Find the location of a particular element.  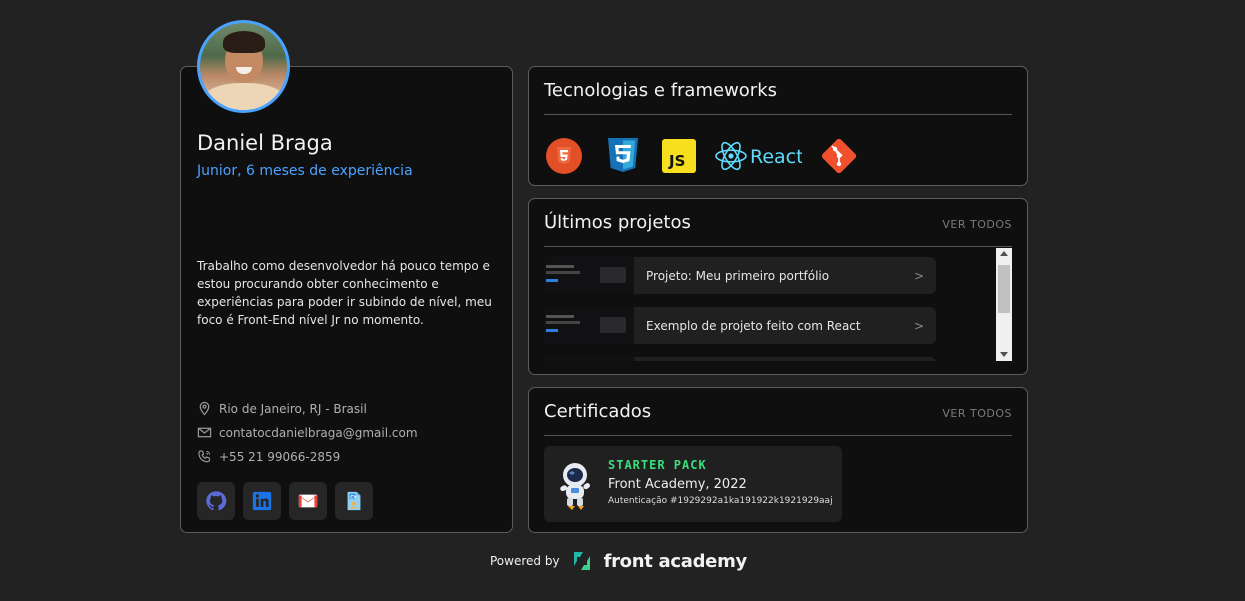

javascript-icon: JS is located at coordinates (679, 156).